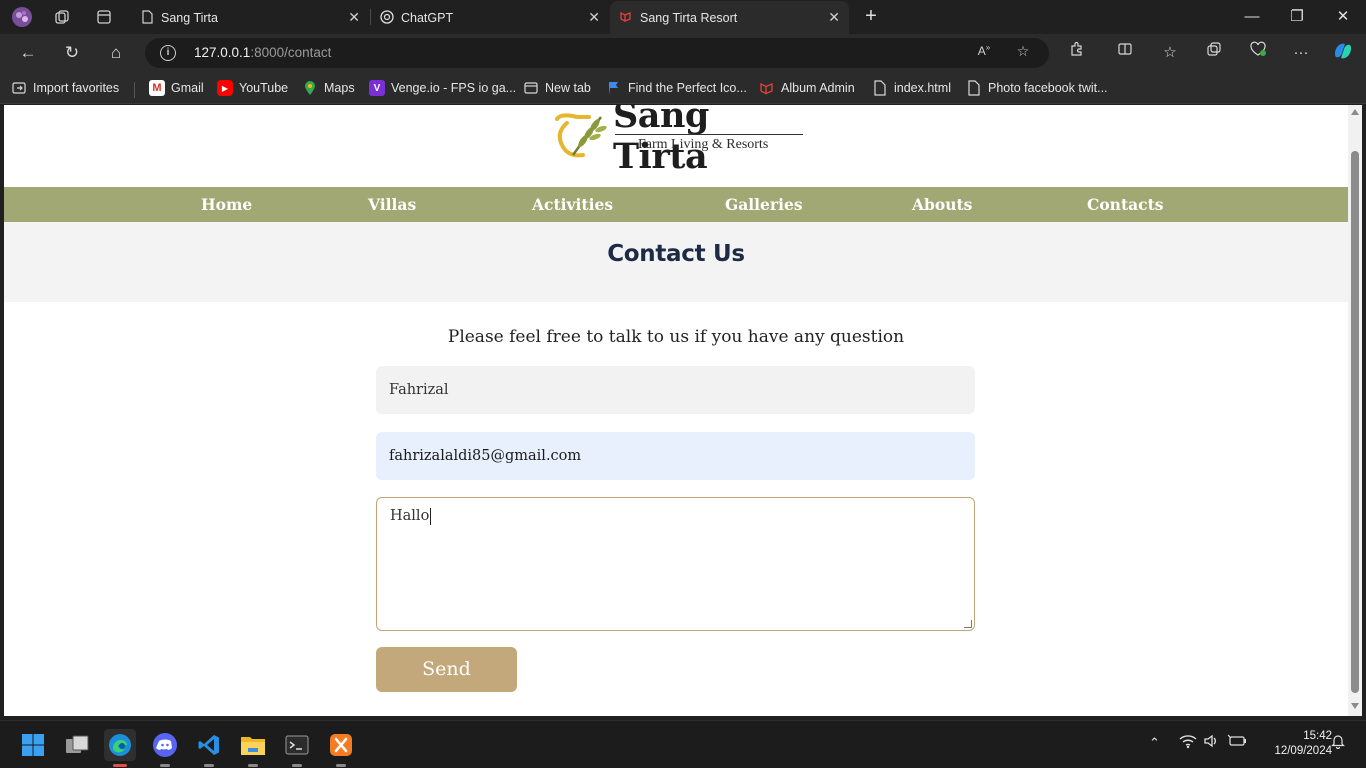 This screenshot has height=768, width=1366. I want to click on file-explorer-icon, so click(253, 748).